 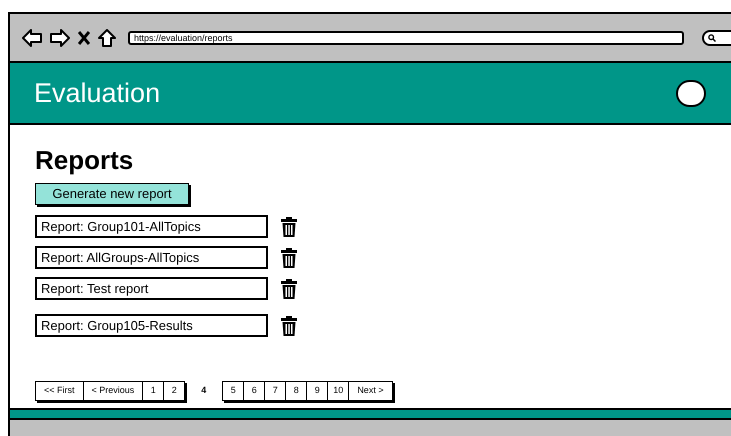 I want to click on forward-icon, so click(x=60, y=37).